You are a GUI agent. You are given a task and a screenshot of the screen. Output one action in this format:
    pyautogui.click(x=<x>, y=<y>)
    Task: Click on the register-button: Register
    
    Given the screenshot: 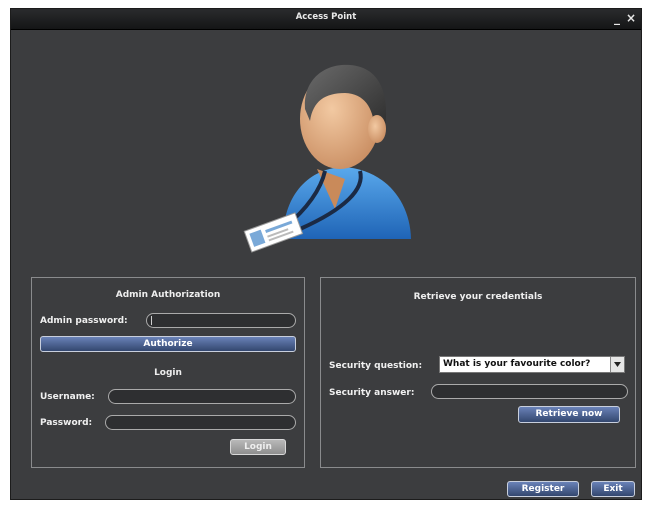 What is the action you would take?
    pyautogui.click(x=543, y=489)
    